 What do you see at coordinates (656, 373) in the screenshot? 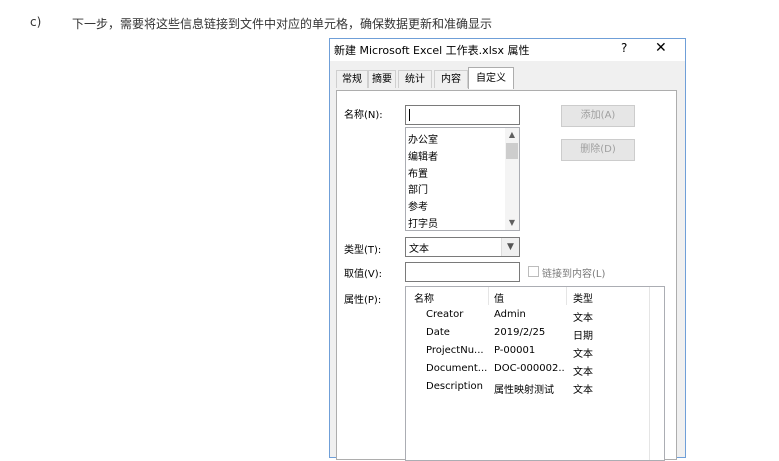
I see `properties-scrollbar` at bounding box center [656, 373].